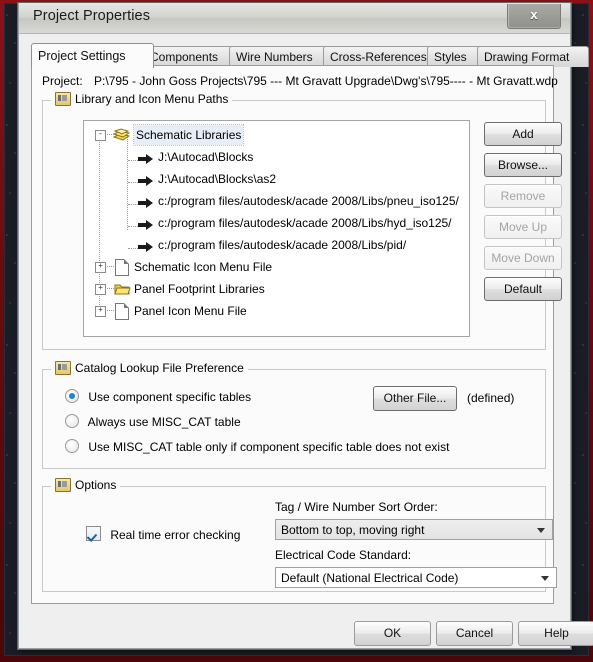 This screenshot has height=662, width=593. I want to click on close-button: x, so click(534, 16).